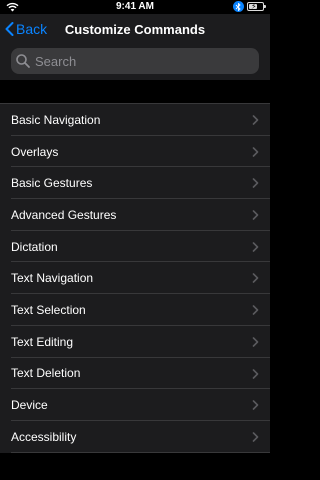  I want to click on command-row: Device, so click(135, 405).